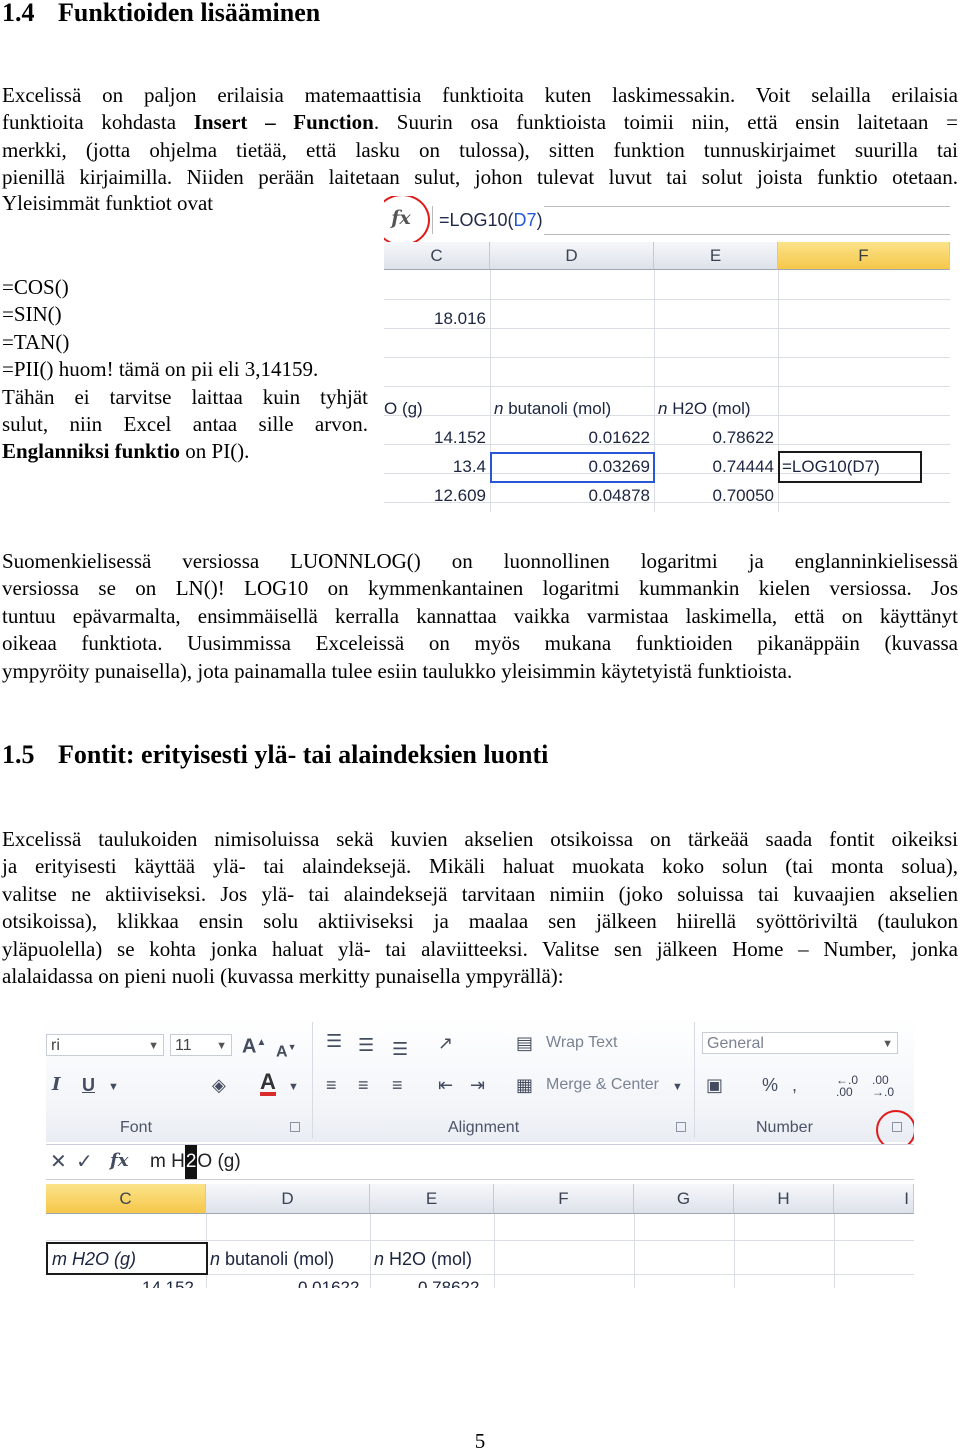  I want to click on cell-value: 14.152, so click(435, 437).